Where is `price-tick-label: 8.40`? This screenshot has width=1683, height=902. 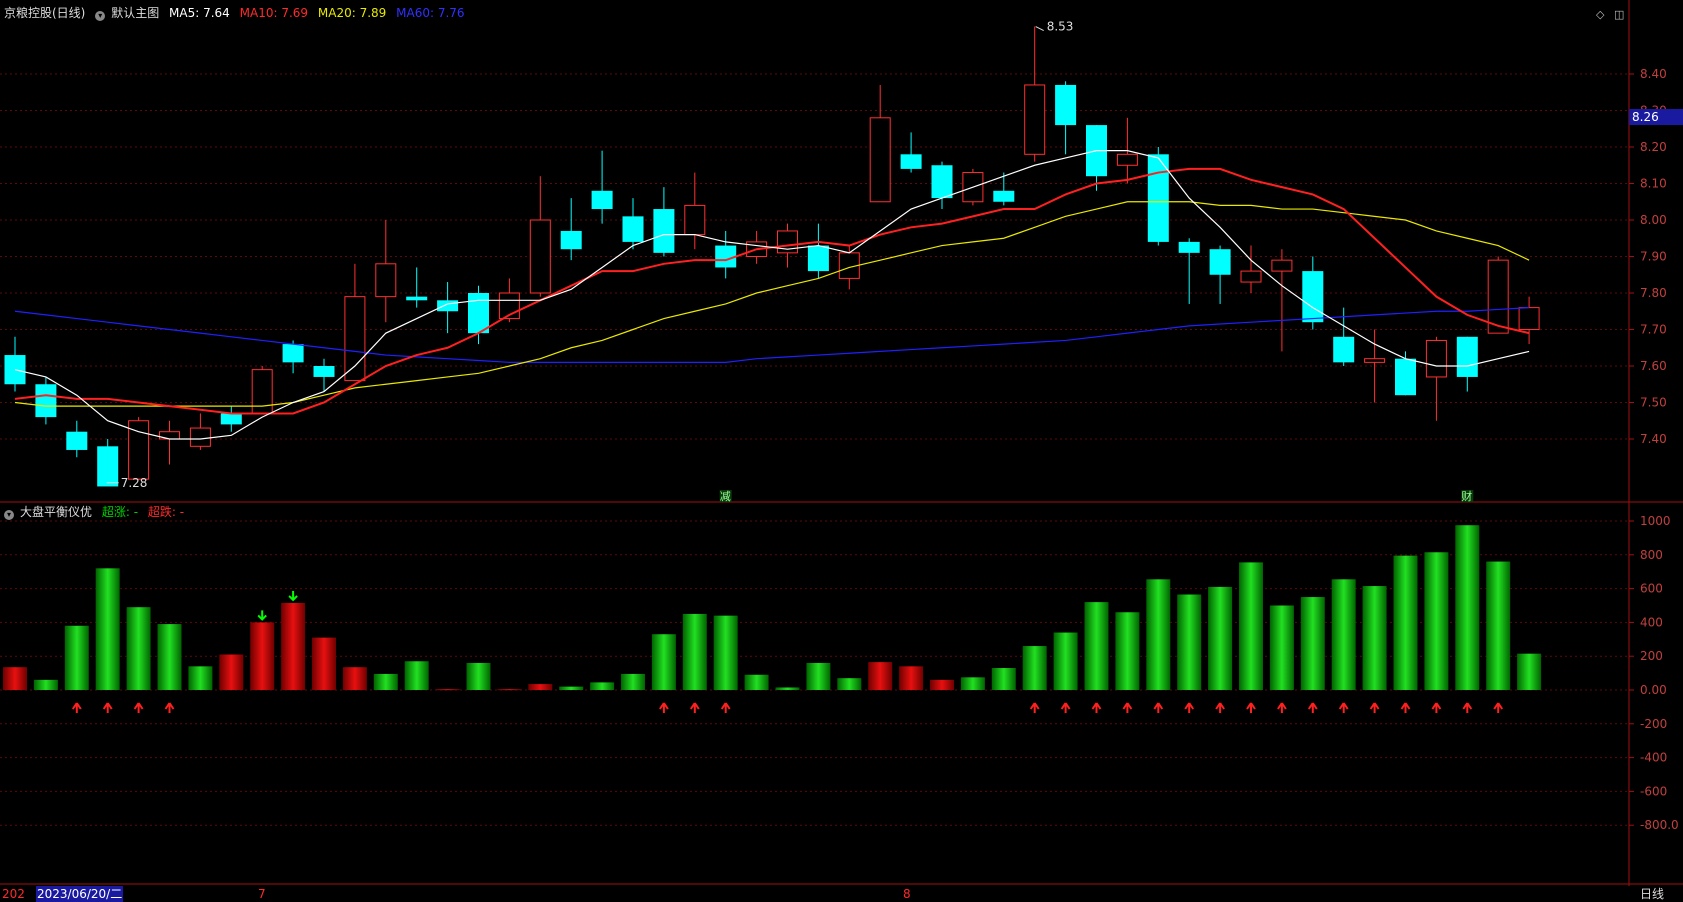
price-tick-label: 8.40 is located at coordinates (1653, 74).